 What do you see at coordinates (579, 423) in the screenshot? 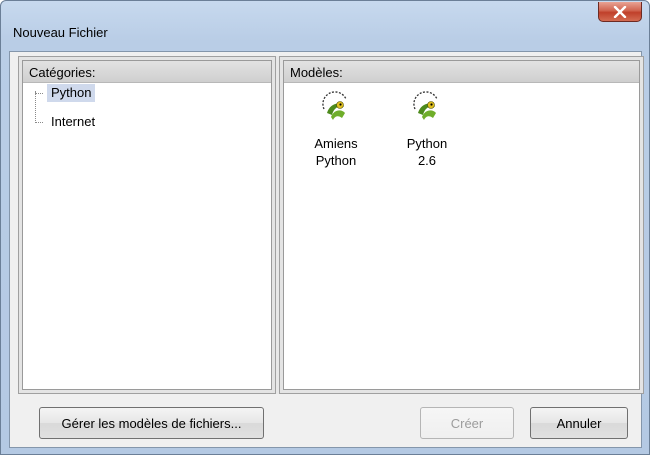
I see `cancel-button: Annuler` at bounding box center [579, 423].